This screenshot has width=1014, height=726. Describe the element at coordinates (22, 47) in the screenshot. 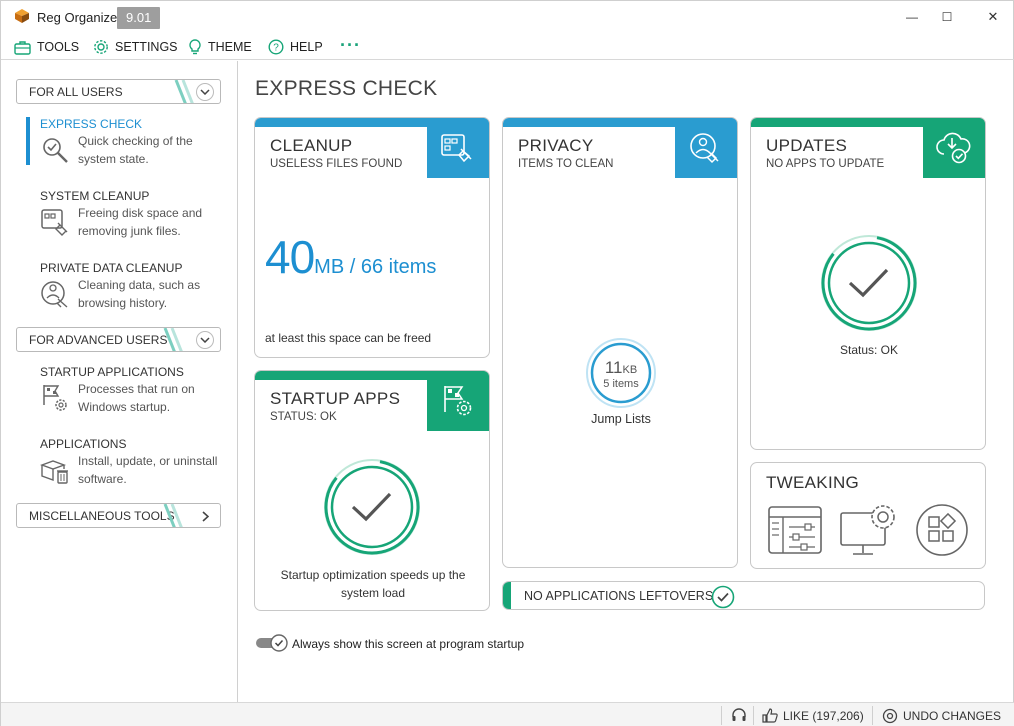

I see `toolbox-icon` at that location.